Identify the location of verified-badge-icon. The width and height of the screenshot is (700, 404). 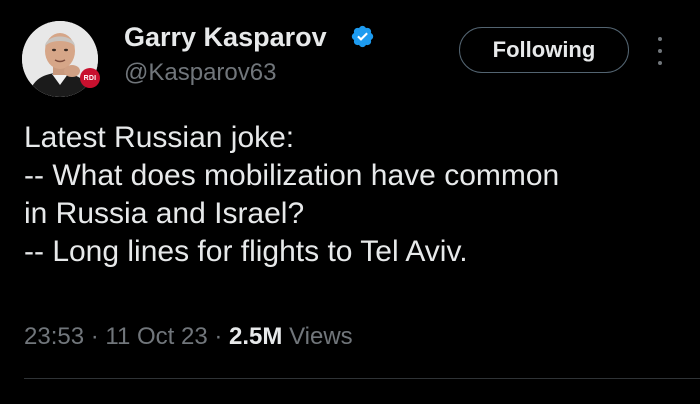
(362, 36).